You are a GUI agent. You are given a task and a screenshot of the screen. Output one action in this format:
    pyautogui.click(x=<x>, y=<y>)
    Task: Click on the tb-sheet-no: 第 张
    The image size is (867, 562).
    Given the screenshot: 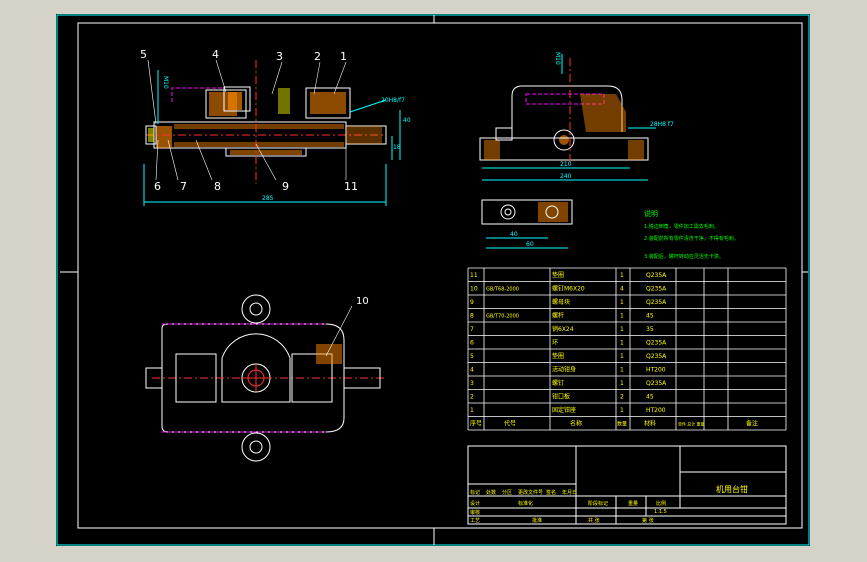 What is the action you would take?
    pyautogui.click(x=648, y=520)
    